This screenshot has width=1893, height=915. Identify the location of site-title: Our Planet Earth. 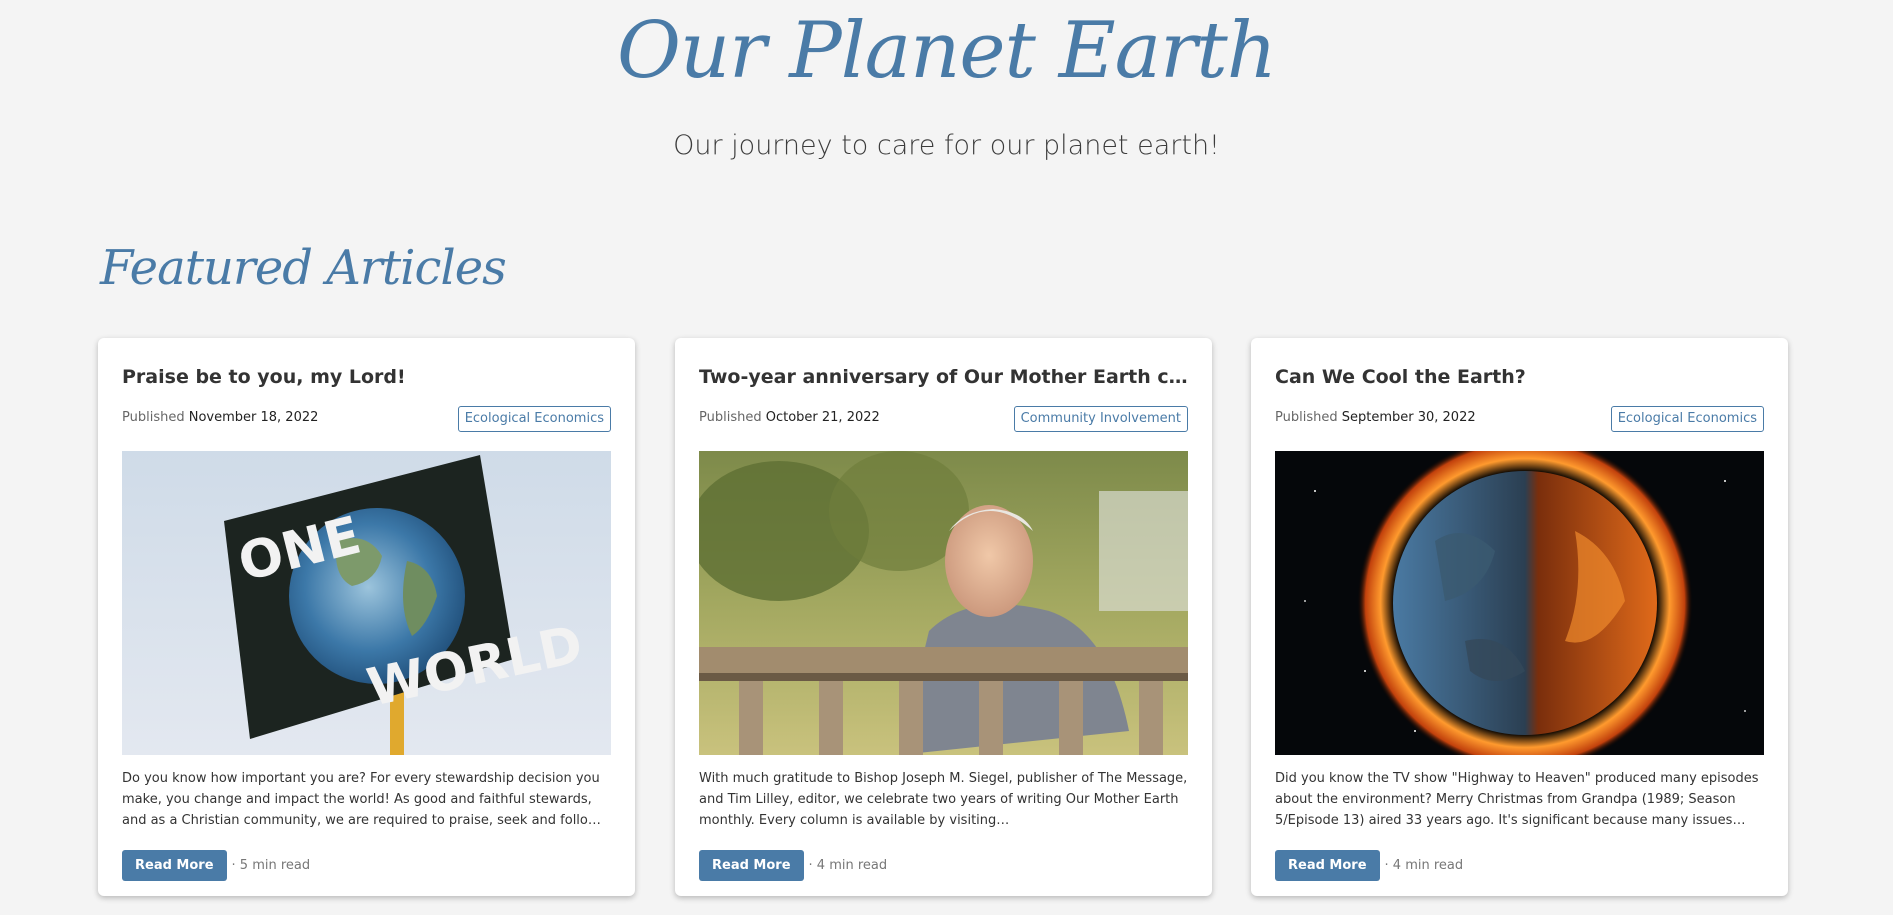
(946, 51).